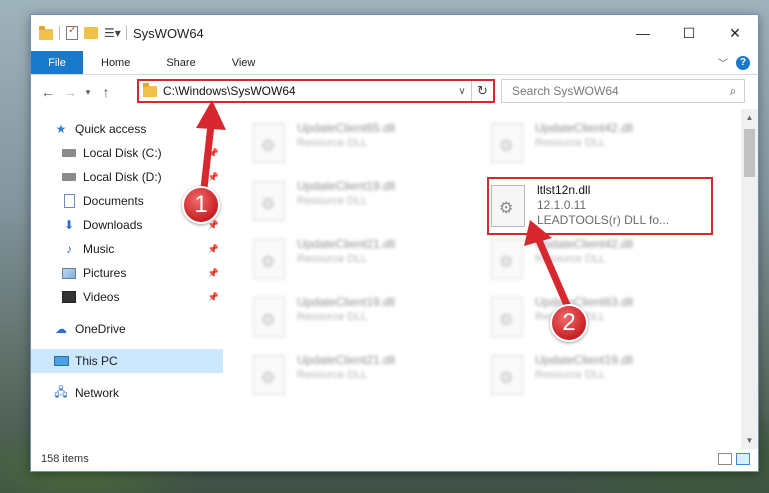 This screenshot has width=769, height=493. Describe the element at coordinates (122, 177) in the screenshot. I see `sidebar-item-label: Local Disk (D:)` at that location.